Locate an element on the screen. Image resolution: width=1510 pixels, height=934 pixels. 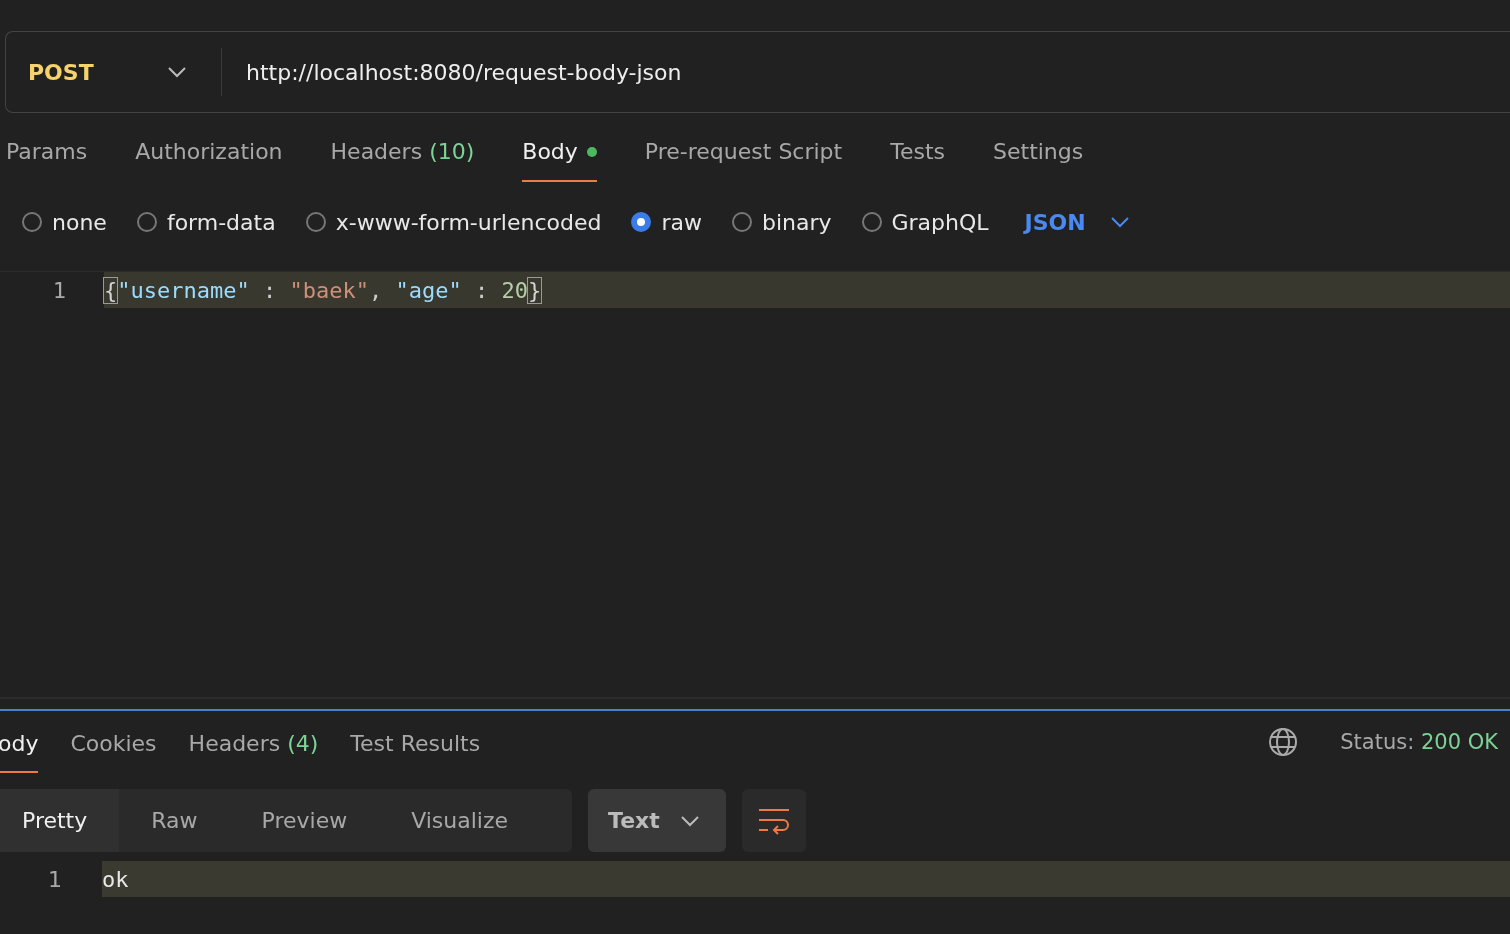
request-tab: Params is located at coordinates (47, 160).